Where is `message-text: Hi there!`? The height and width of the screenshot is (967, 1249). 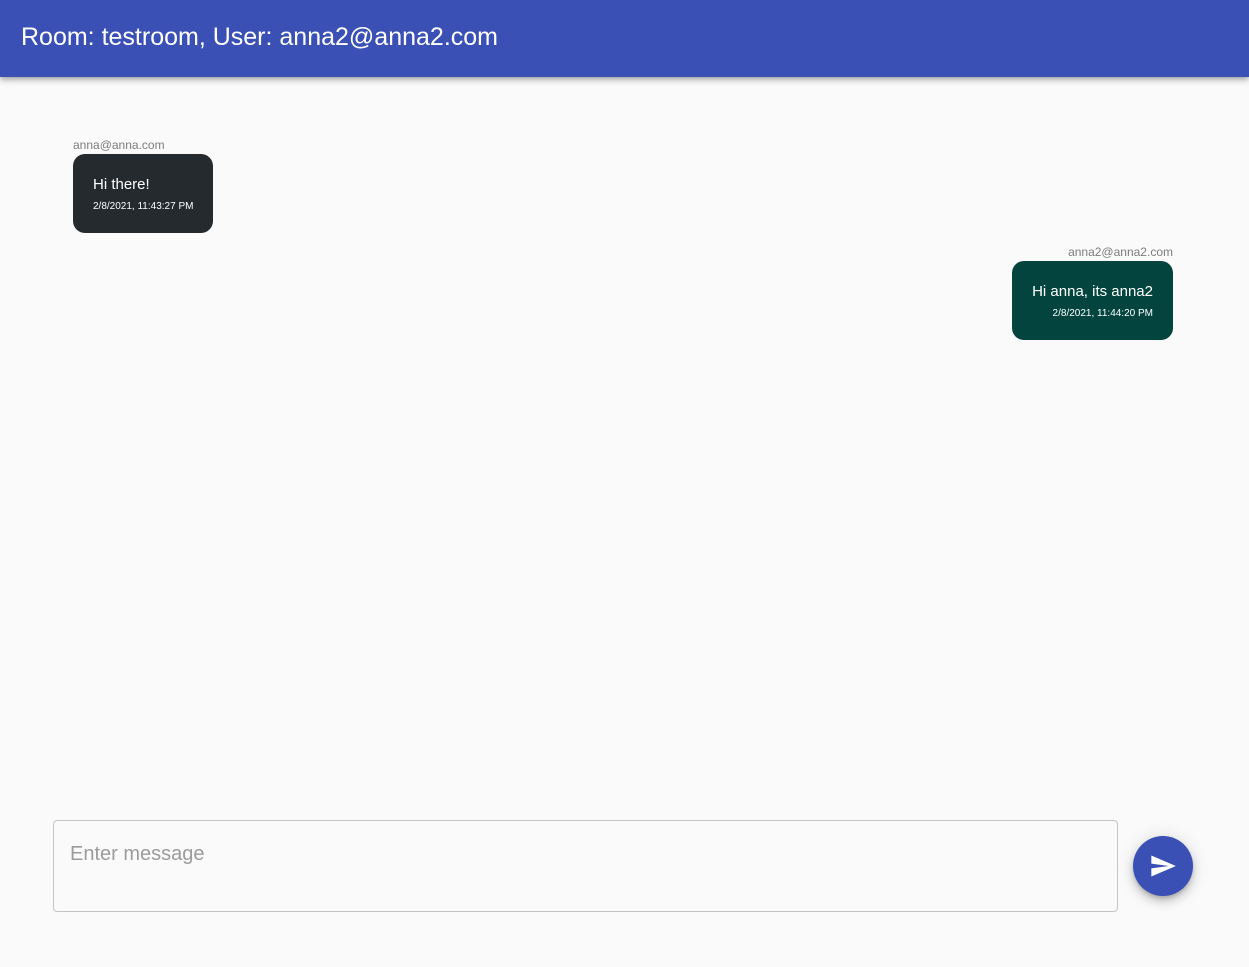
message-text: Hi there! is located at coordinates (121, 184).